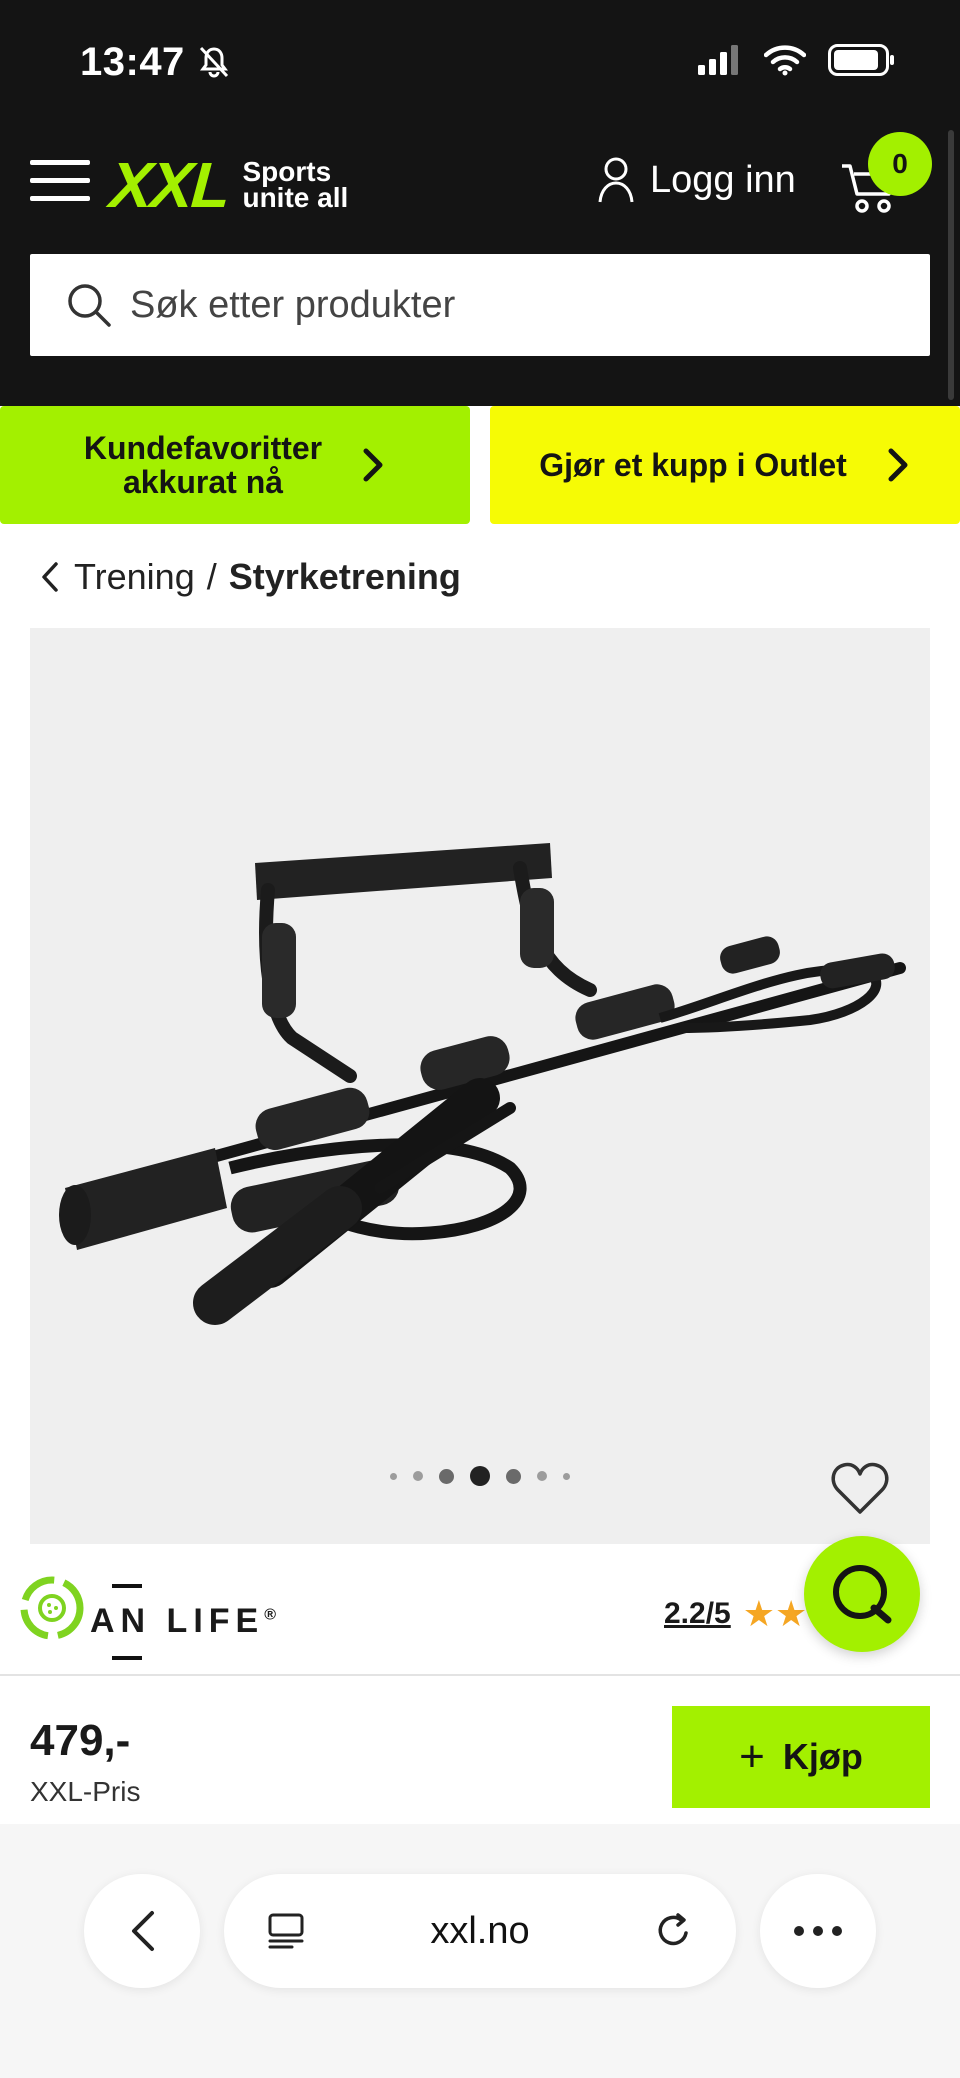  Describe the element at coordinates (169, 185) in the screenshot. I see `logo-wordmark: XXL` at that location.